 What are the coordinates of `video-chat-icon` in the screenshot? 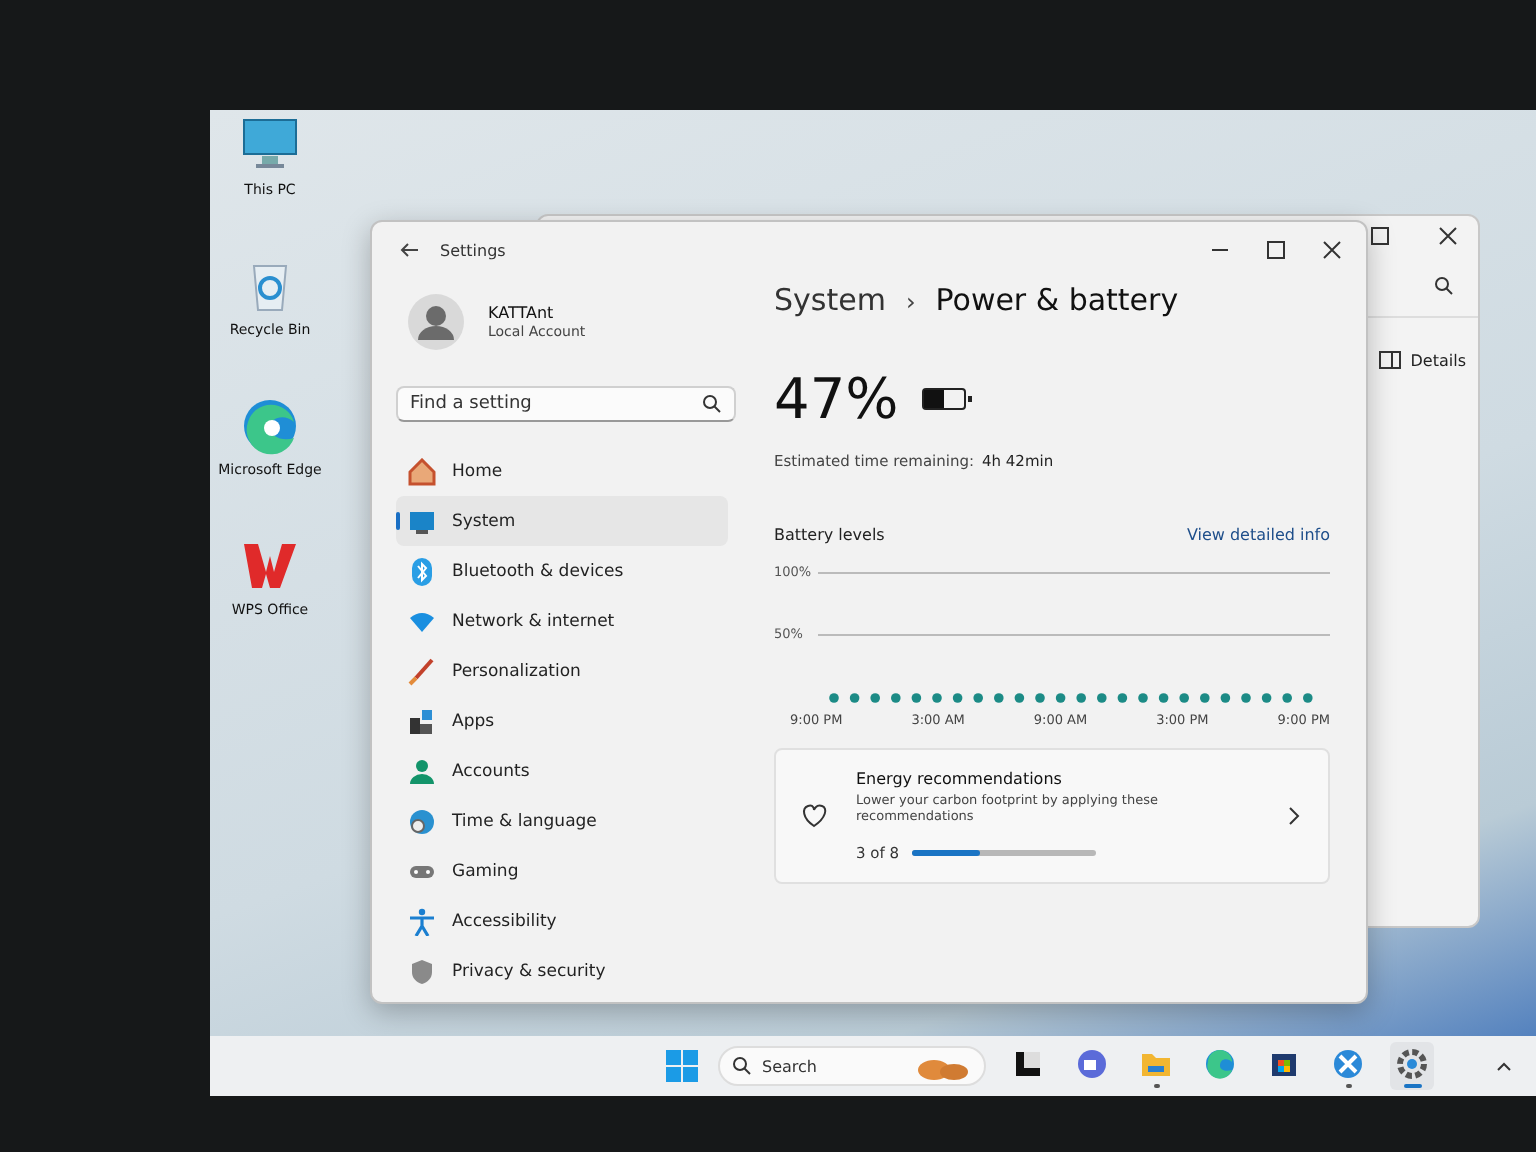 It's located at (1092, 1064).